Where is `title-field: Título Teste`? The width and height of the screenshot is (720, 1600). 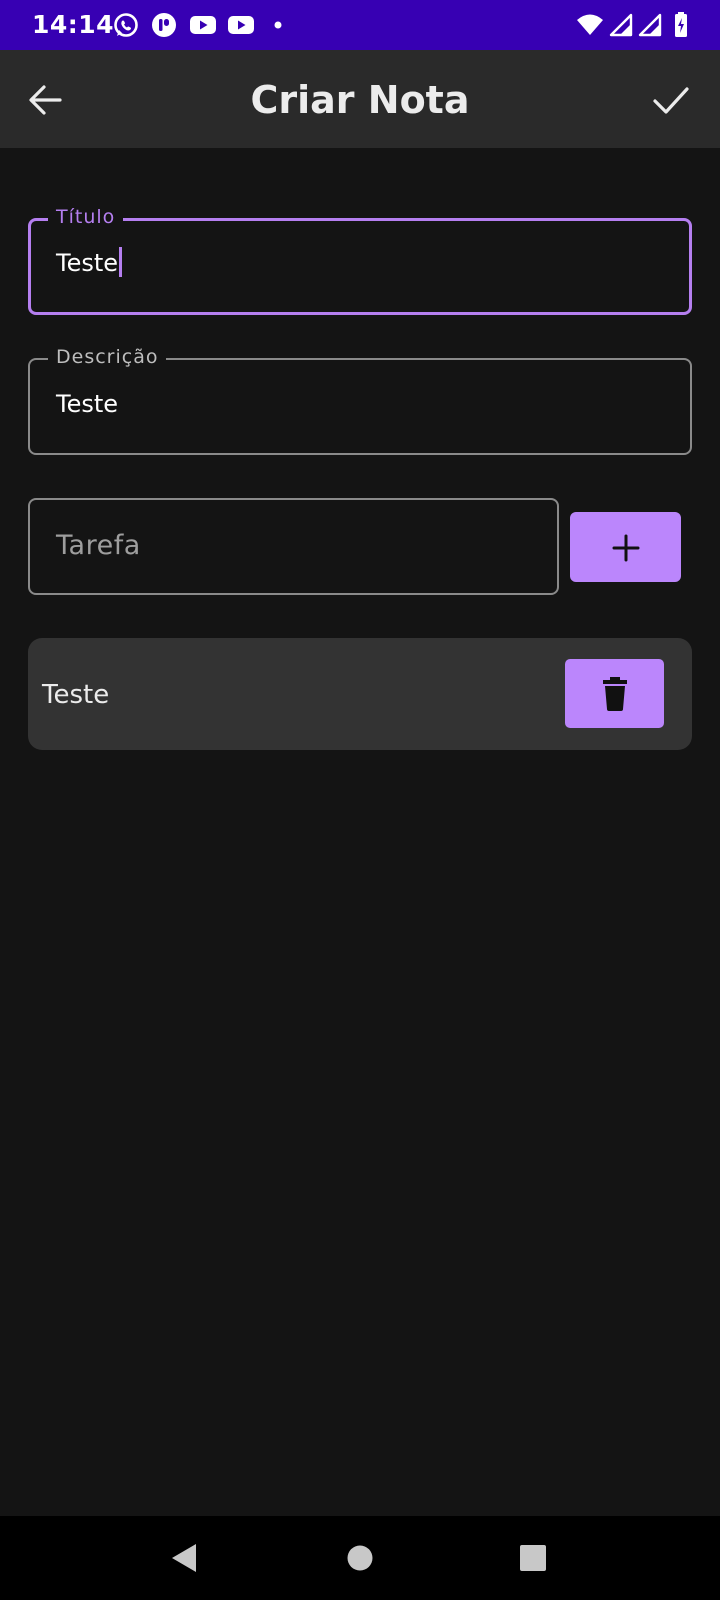 title-field: Título Teste is located at coordinates (360, 260).